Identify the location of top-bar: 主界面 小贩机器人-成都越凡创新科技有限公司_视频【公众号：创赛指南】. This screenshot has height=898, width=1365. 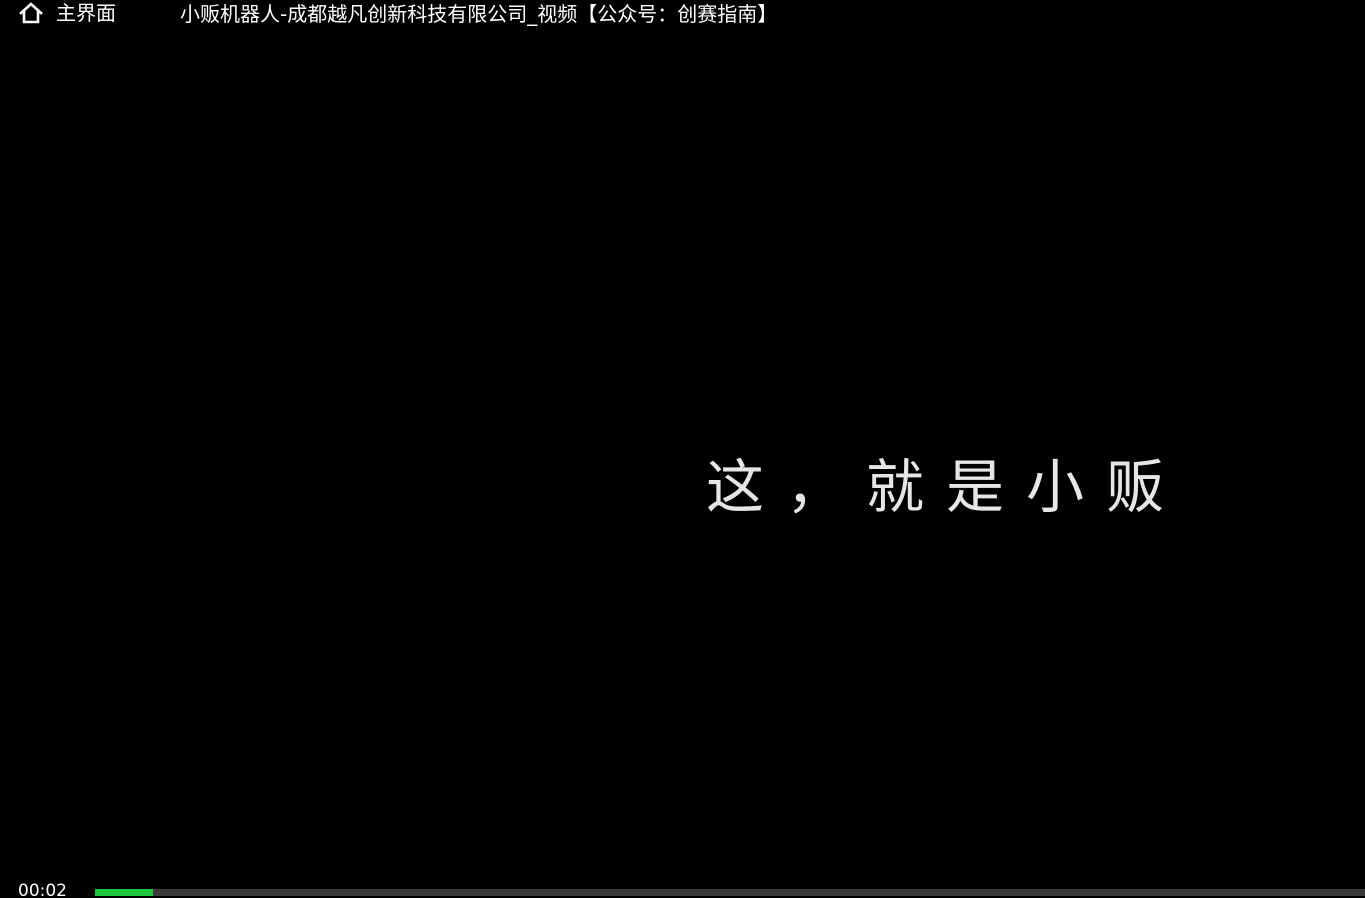
(682, 14).